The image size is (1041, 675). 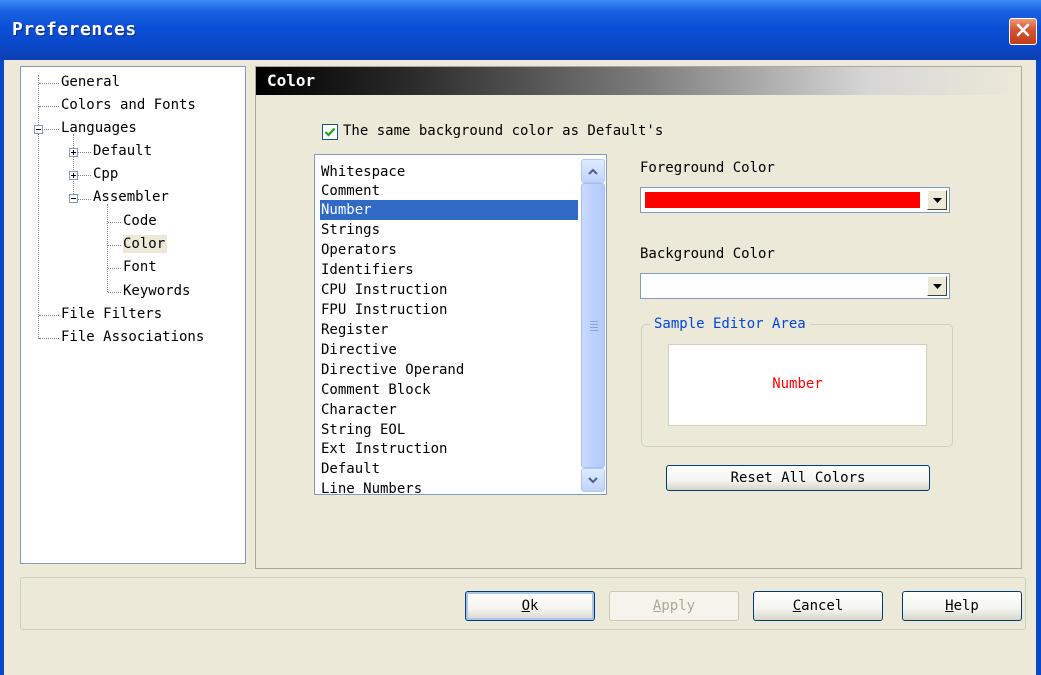 I want to click on same-background-checkbox, so click(x=330, y=132).